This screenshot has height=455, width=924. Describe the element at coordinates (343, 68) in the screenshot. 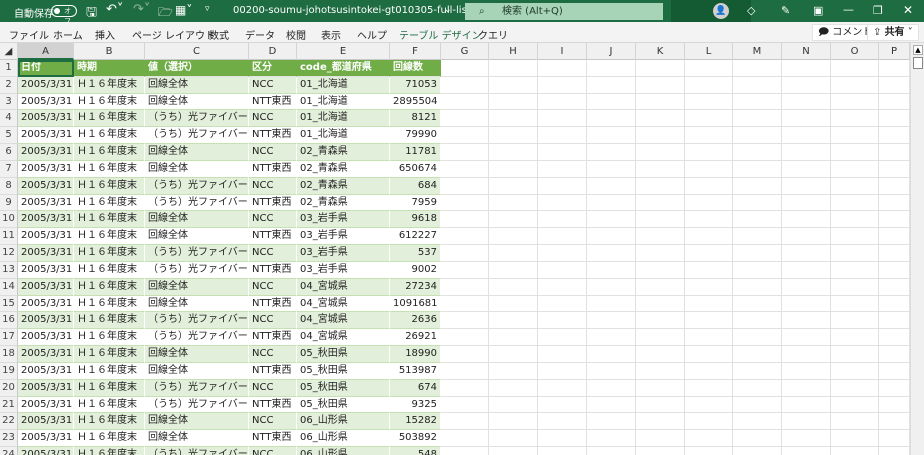

I see `table-header-cell: code_都道府県` at that location.